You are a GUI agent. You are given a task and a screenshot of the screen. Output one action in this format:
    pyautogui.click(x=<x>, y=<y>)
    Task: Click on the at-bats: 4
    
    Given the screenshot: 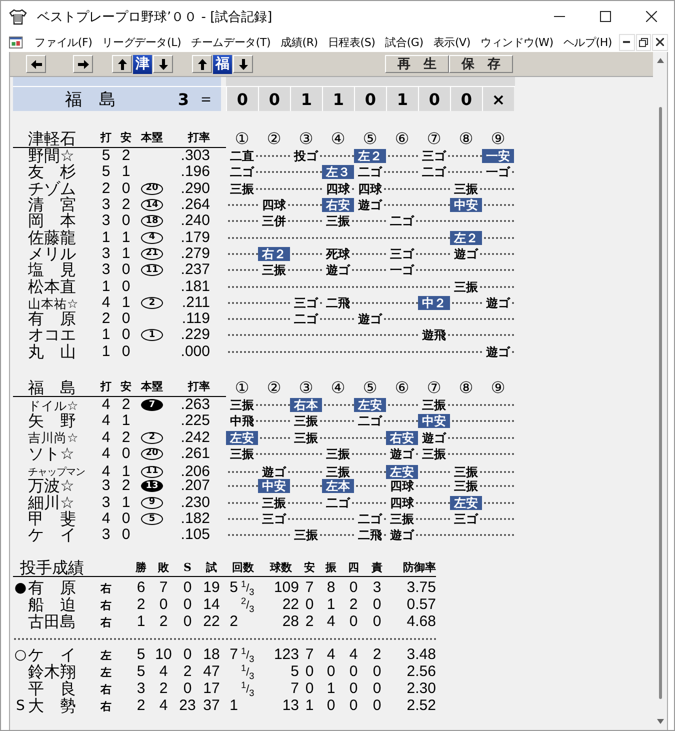 What is the action you would take?
    pyautogui.click(x=106, y=405)
    